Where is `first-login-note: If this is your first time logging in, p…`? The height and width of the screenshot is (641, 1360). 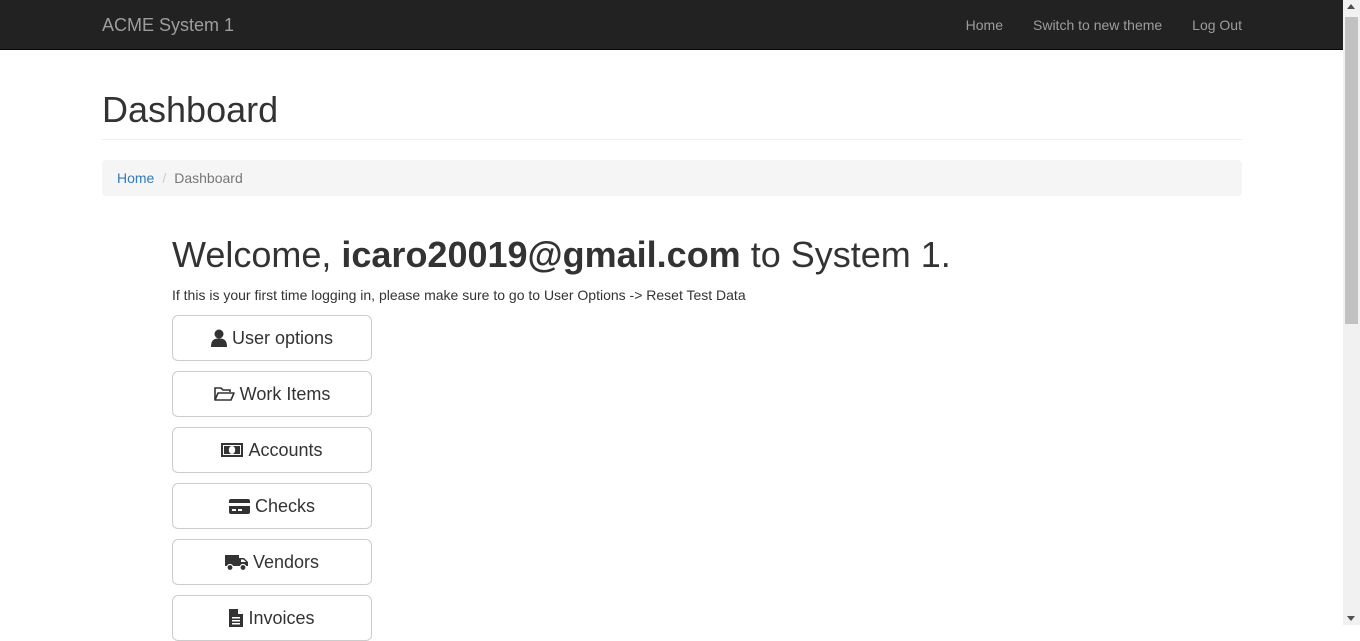
first-login-note: If this is your first time logging in, p… is located at coordinates (459, 295).